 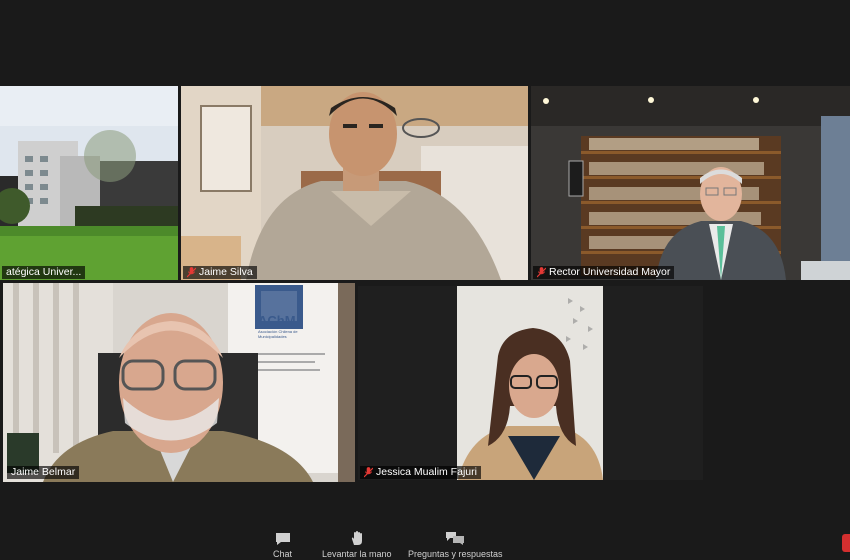 I want to click on participant-name-tag: Rector Universidad Mayor, so click(x=604, y=272).